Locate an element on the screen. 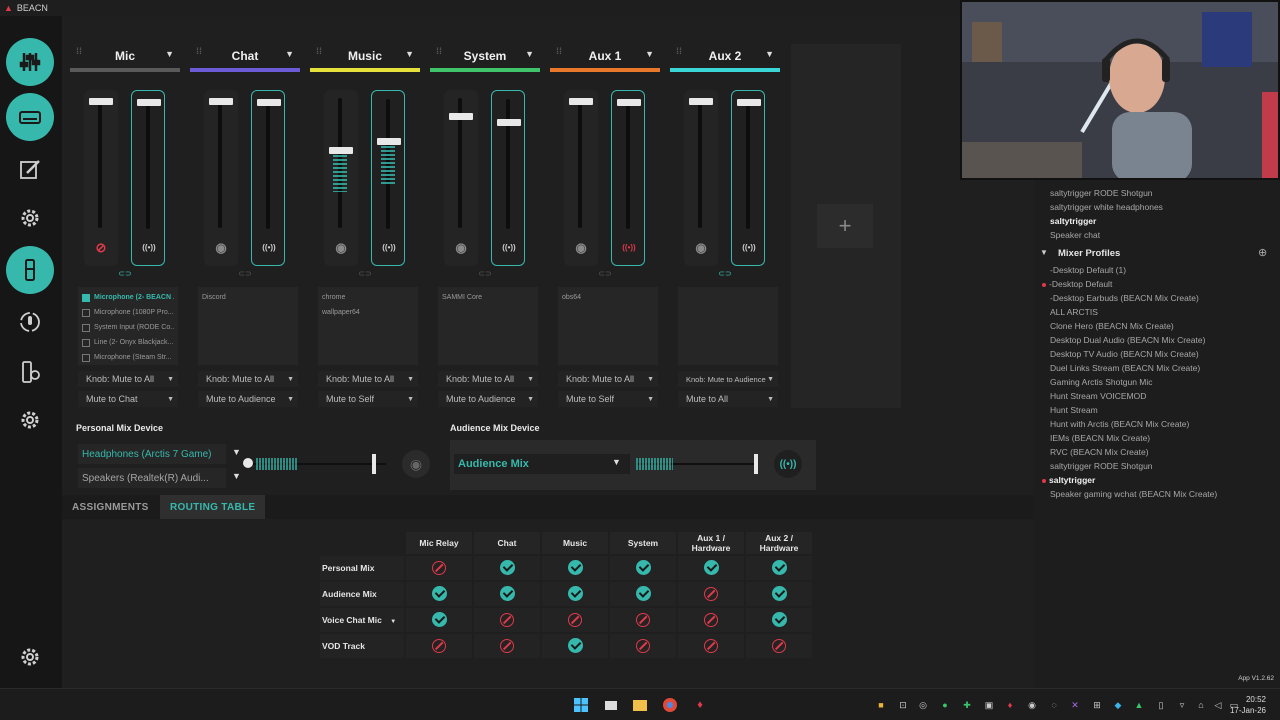 The width and height of the screenshot is (1280, 720). mixer-nav-button is located at coordinates (30, 62).